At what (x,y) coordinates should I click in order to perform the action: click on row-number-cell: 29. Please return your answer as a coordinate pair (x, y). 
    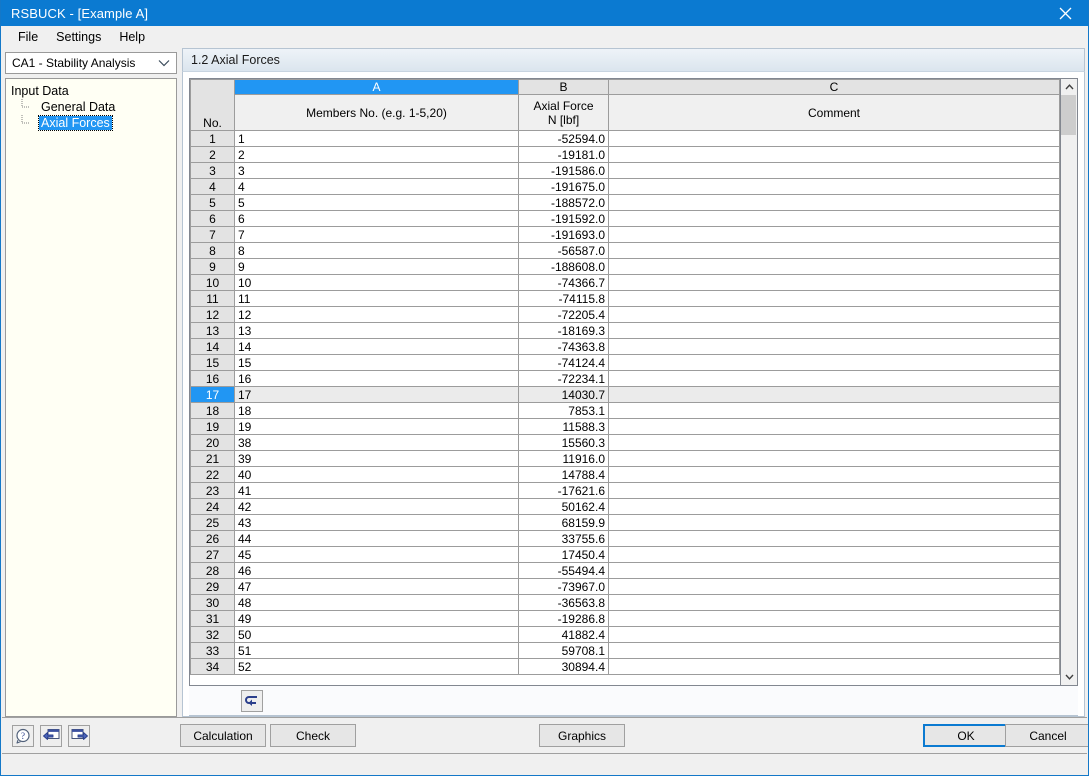
    Looking at the image, I should click on (212, 586).